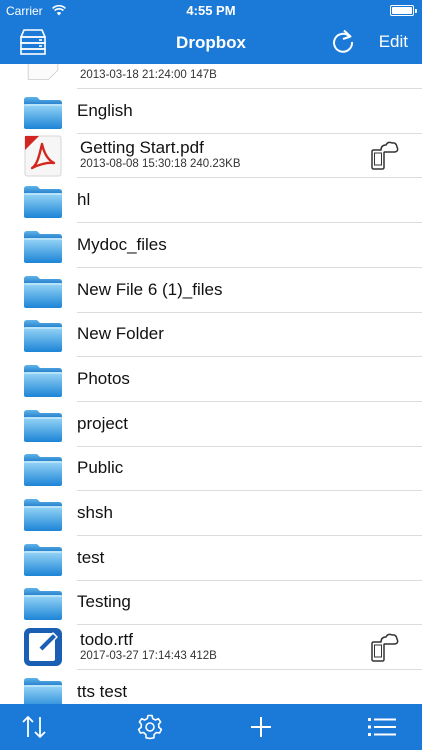 This screenshot has height=750, width=422. Describe the element at coordinates (211, 603) in the screenshot. I see `folder-row: Testing` at that location.